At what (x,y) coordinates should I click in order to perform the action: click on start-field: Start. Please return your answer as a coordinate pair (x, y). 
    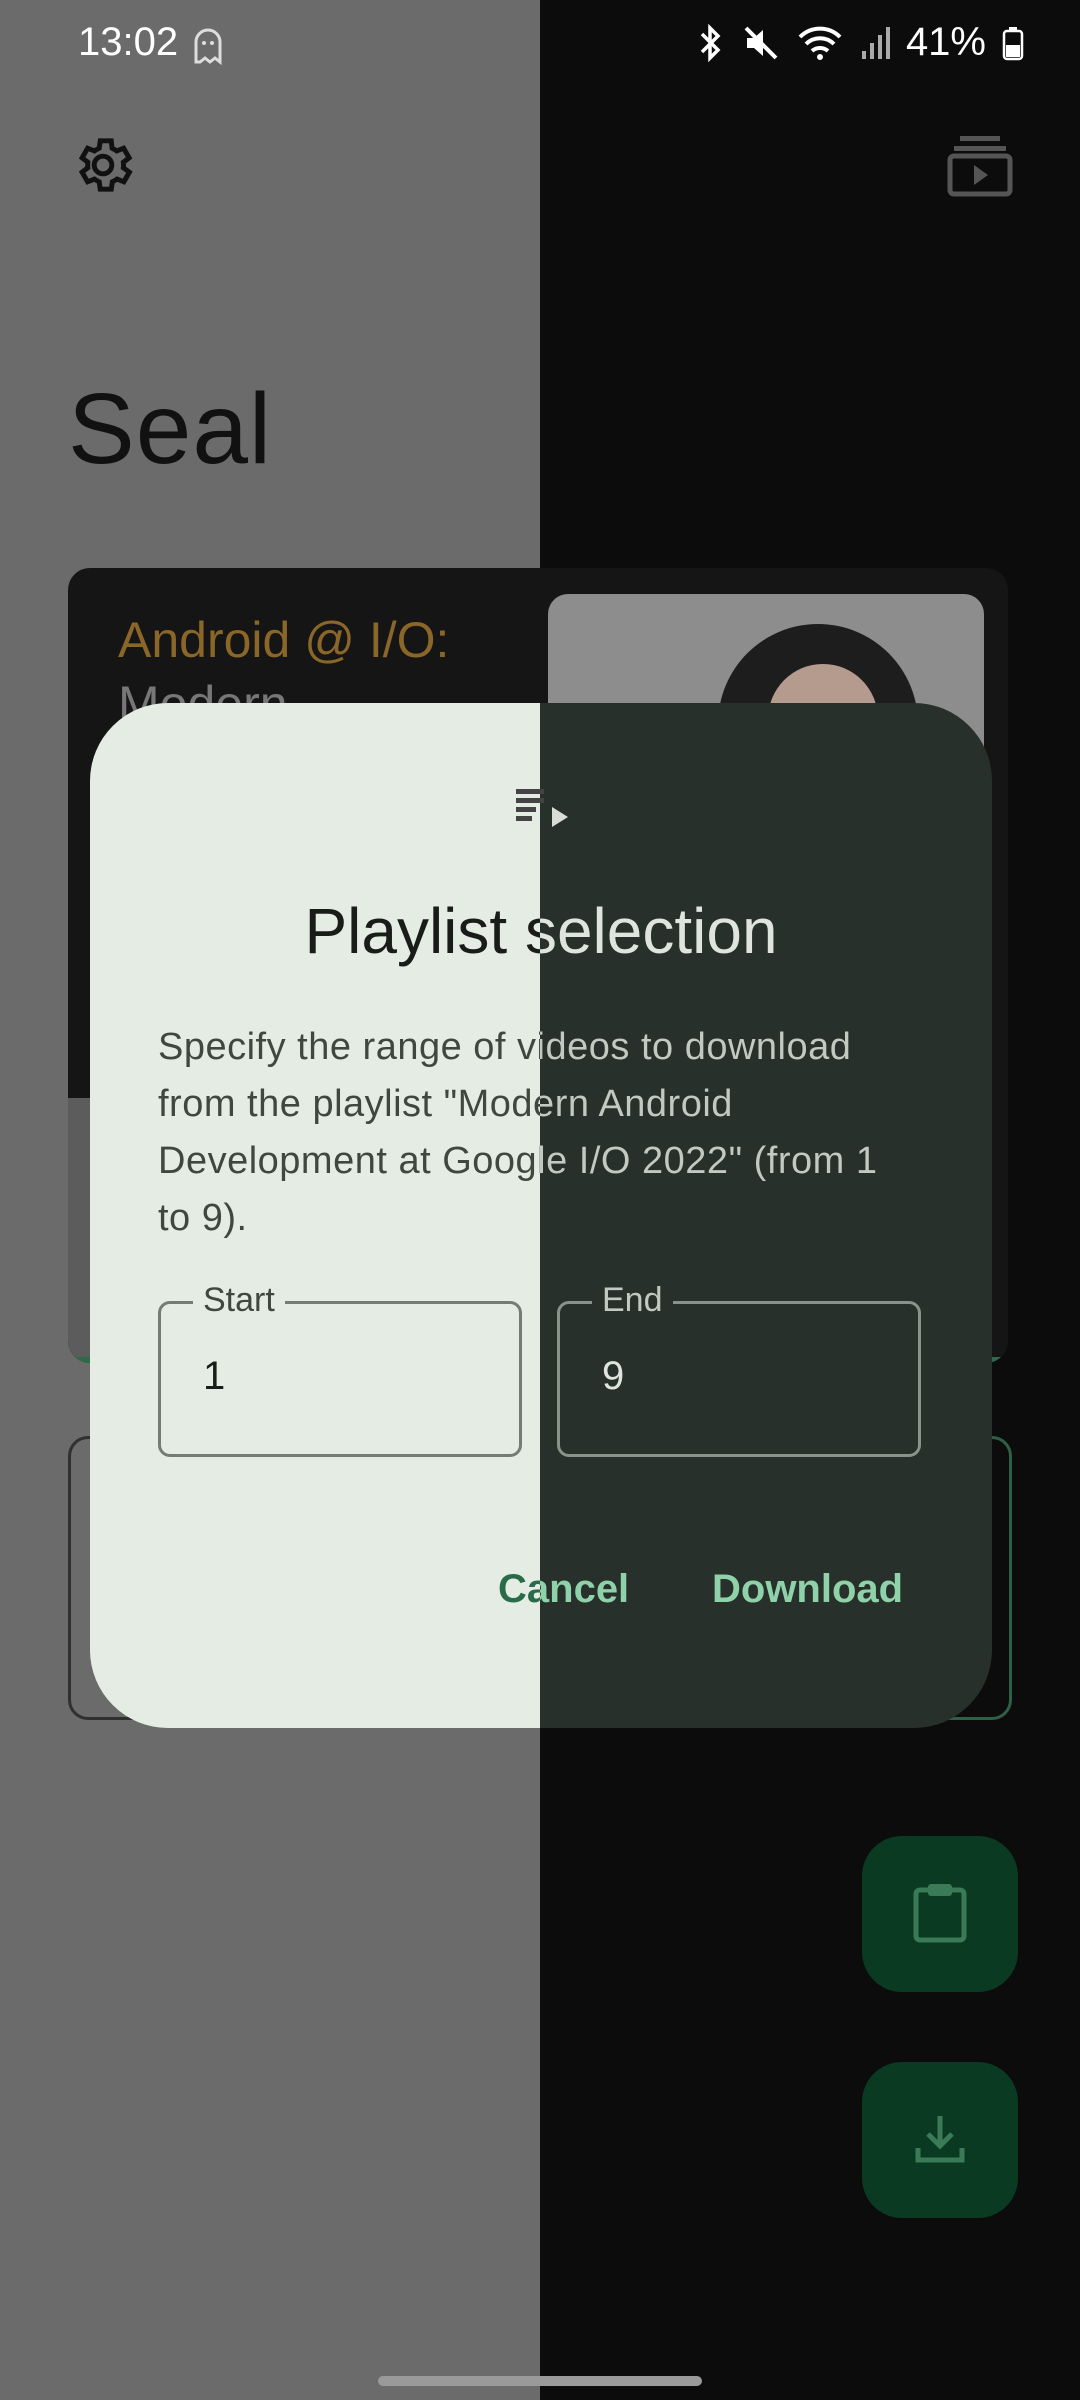
    Looking at the image, I should click on (340, 1368).